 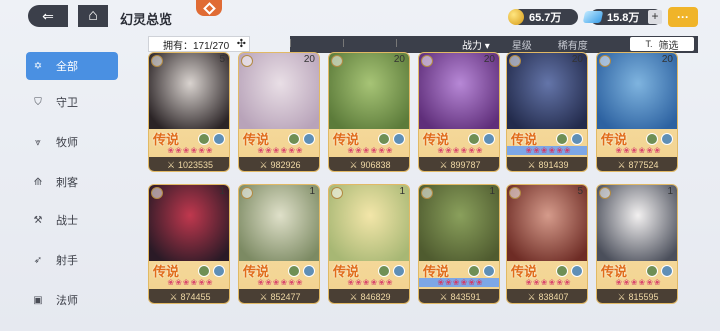 I want to click on character-card: 5 传说 ❀ ❀ ❀ ❀ ❀ ❀ ⚔ 838407, so click(x=547, y=244).